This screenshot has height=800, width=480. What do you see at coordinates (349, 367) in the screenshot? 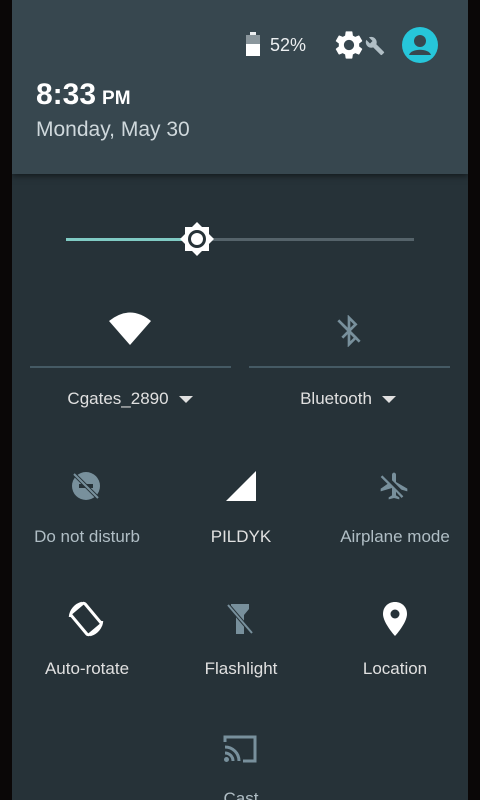
I see `bluetooth-divider` at bounding box center [349, 367].